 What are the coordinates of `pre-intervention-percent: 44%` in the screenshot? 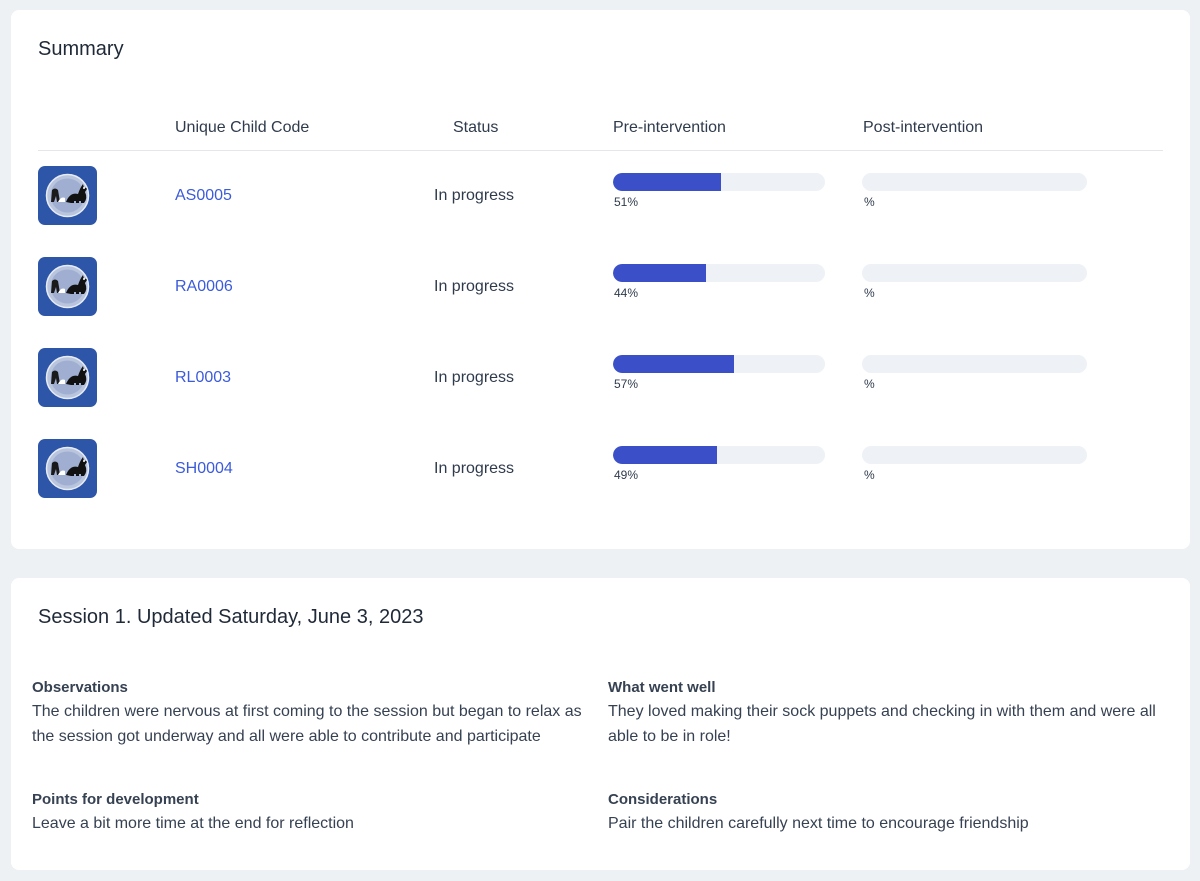 It's located at (626, 293).